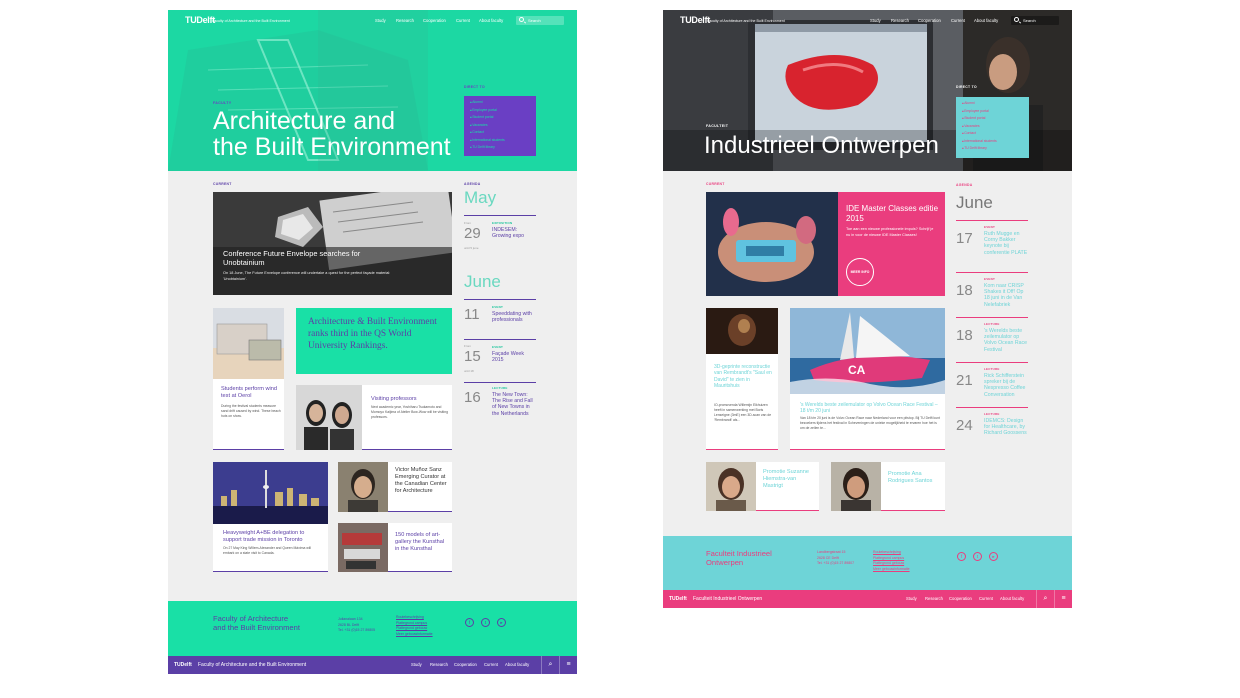  I want to click on event-title: INDESEM: Growing expo, so click(508, 233).